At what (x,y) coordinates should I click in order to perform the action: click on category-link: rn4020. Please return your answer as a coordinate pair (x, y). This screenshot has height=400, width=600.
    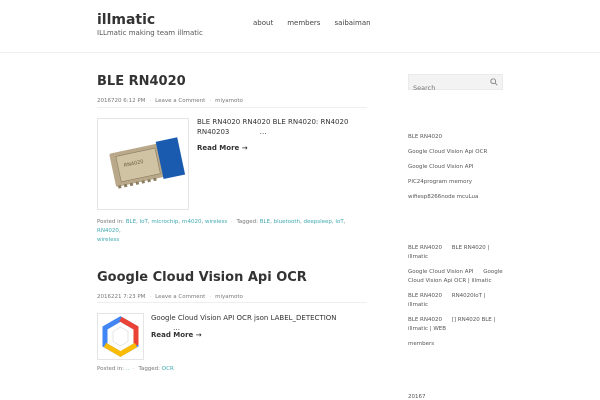
    Looking at the image, I should click on (192, 222).